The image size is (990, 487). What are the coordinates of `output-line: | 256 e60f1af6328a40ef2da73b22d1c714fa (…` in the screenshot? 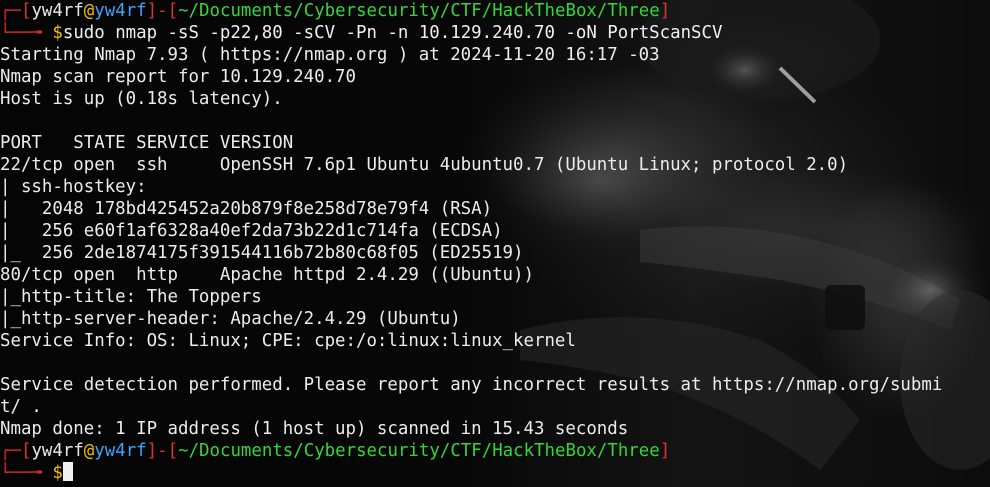 It's located at (251, 231).